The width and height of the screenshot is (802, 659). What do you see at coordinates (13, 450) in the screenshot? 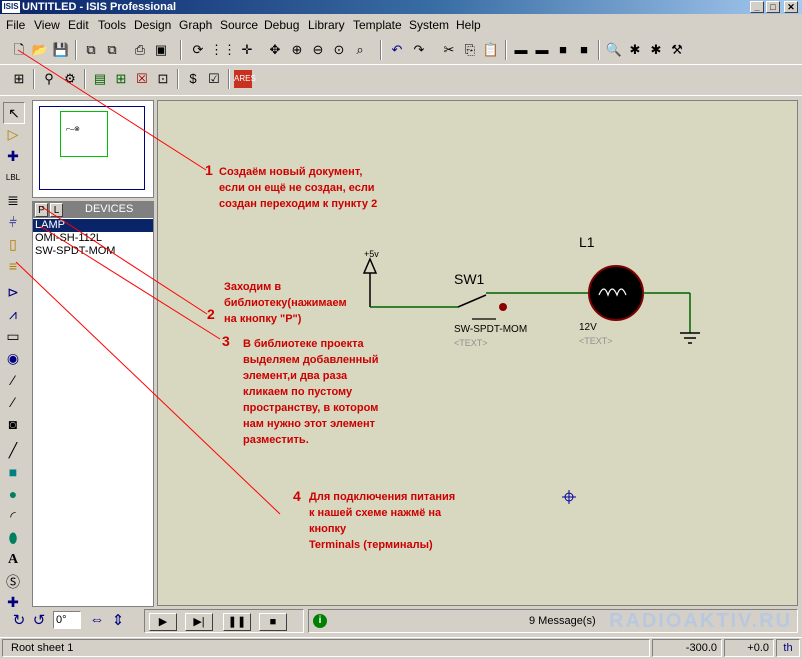
I see `line-tool-icon: ╱` at bounding box center [13, 450].